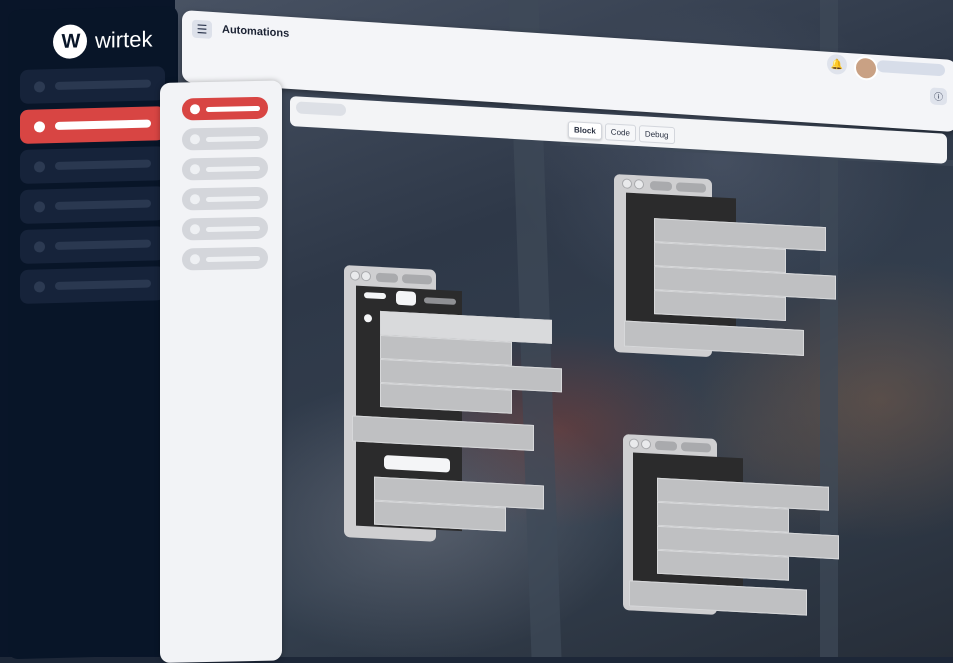 The image size is (953, 663). Describe the element at coordinates (375, 296) in the screenshot. I see `block-label` at that location.